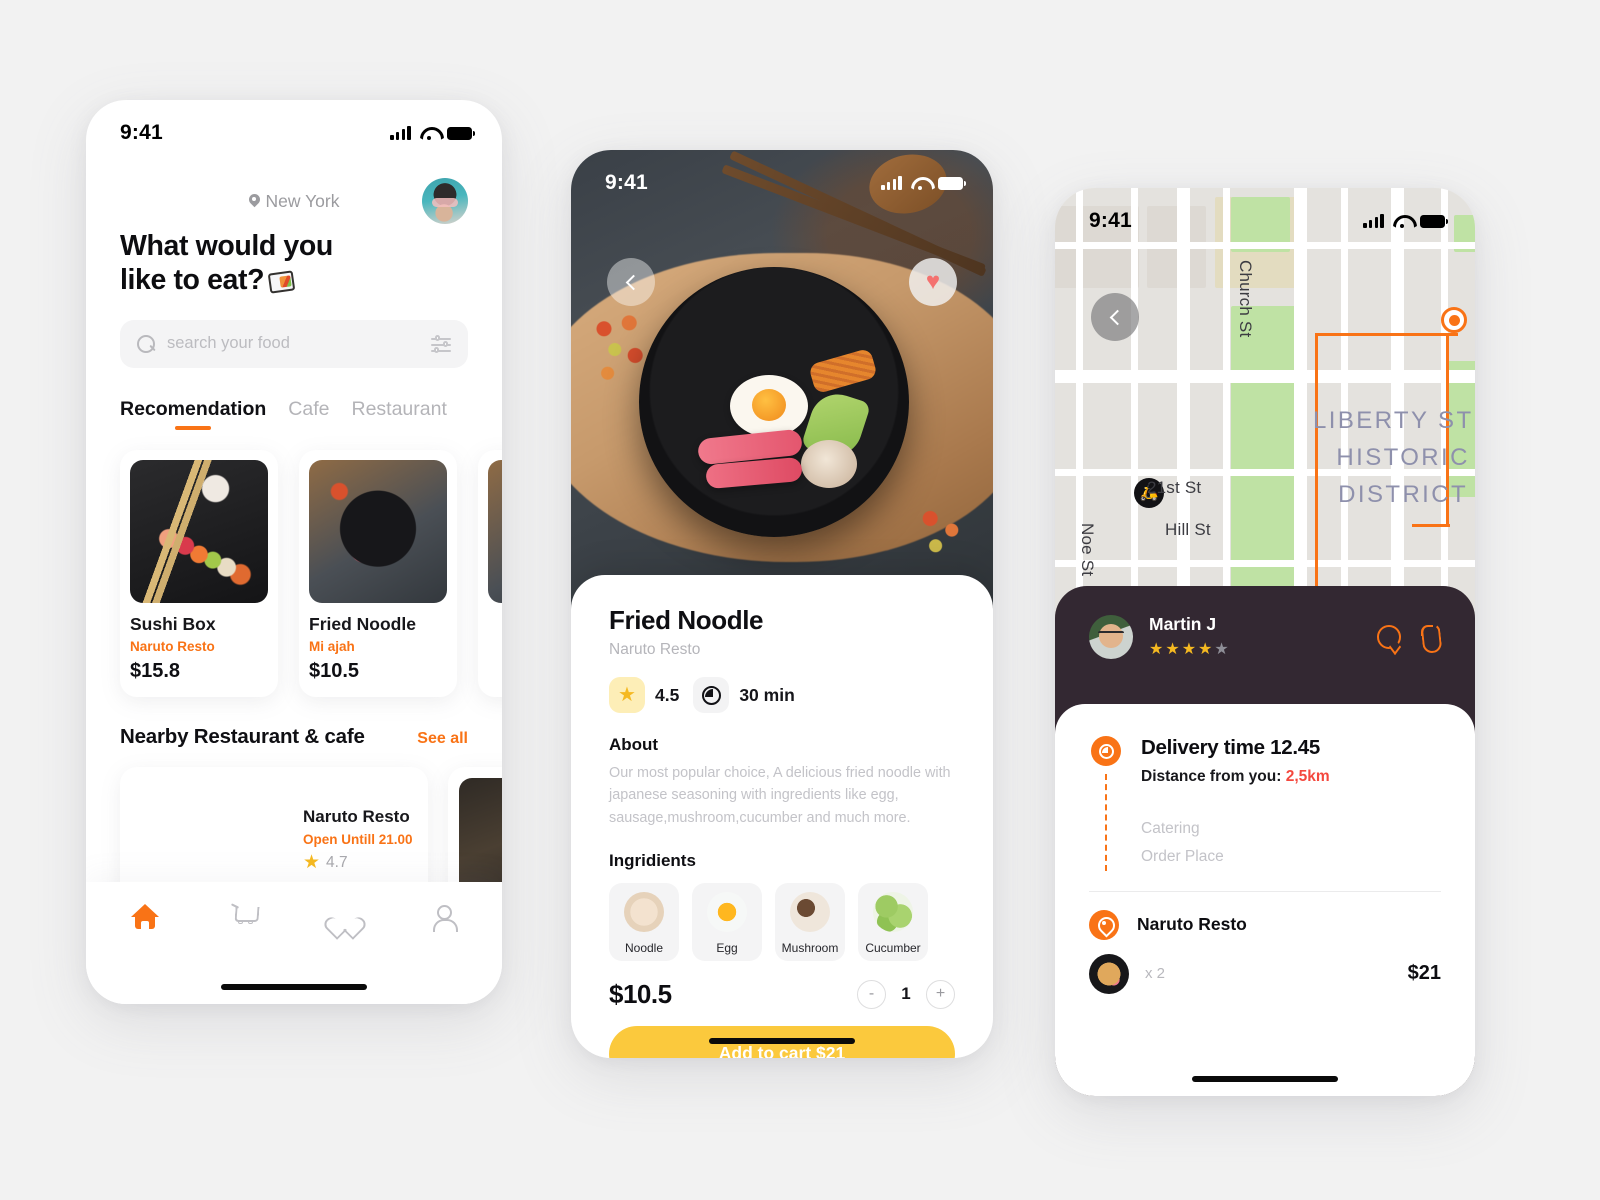 The width and height of the screenshot is (1600, 1200). I want to click on tab-cafe: Cafe, so click(308, 414).